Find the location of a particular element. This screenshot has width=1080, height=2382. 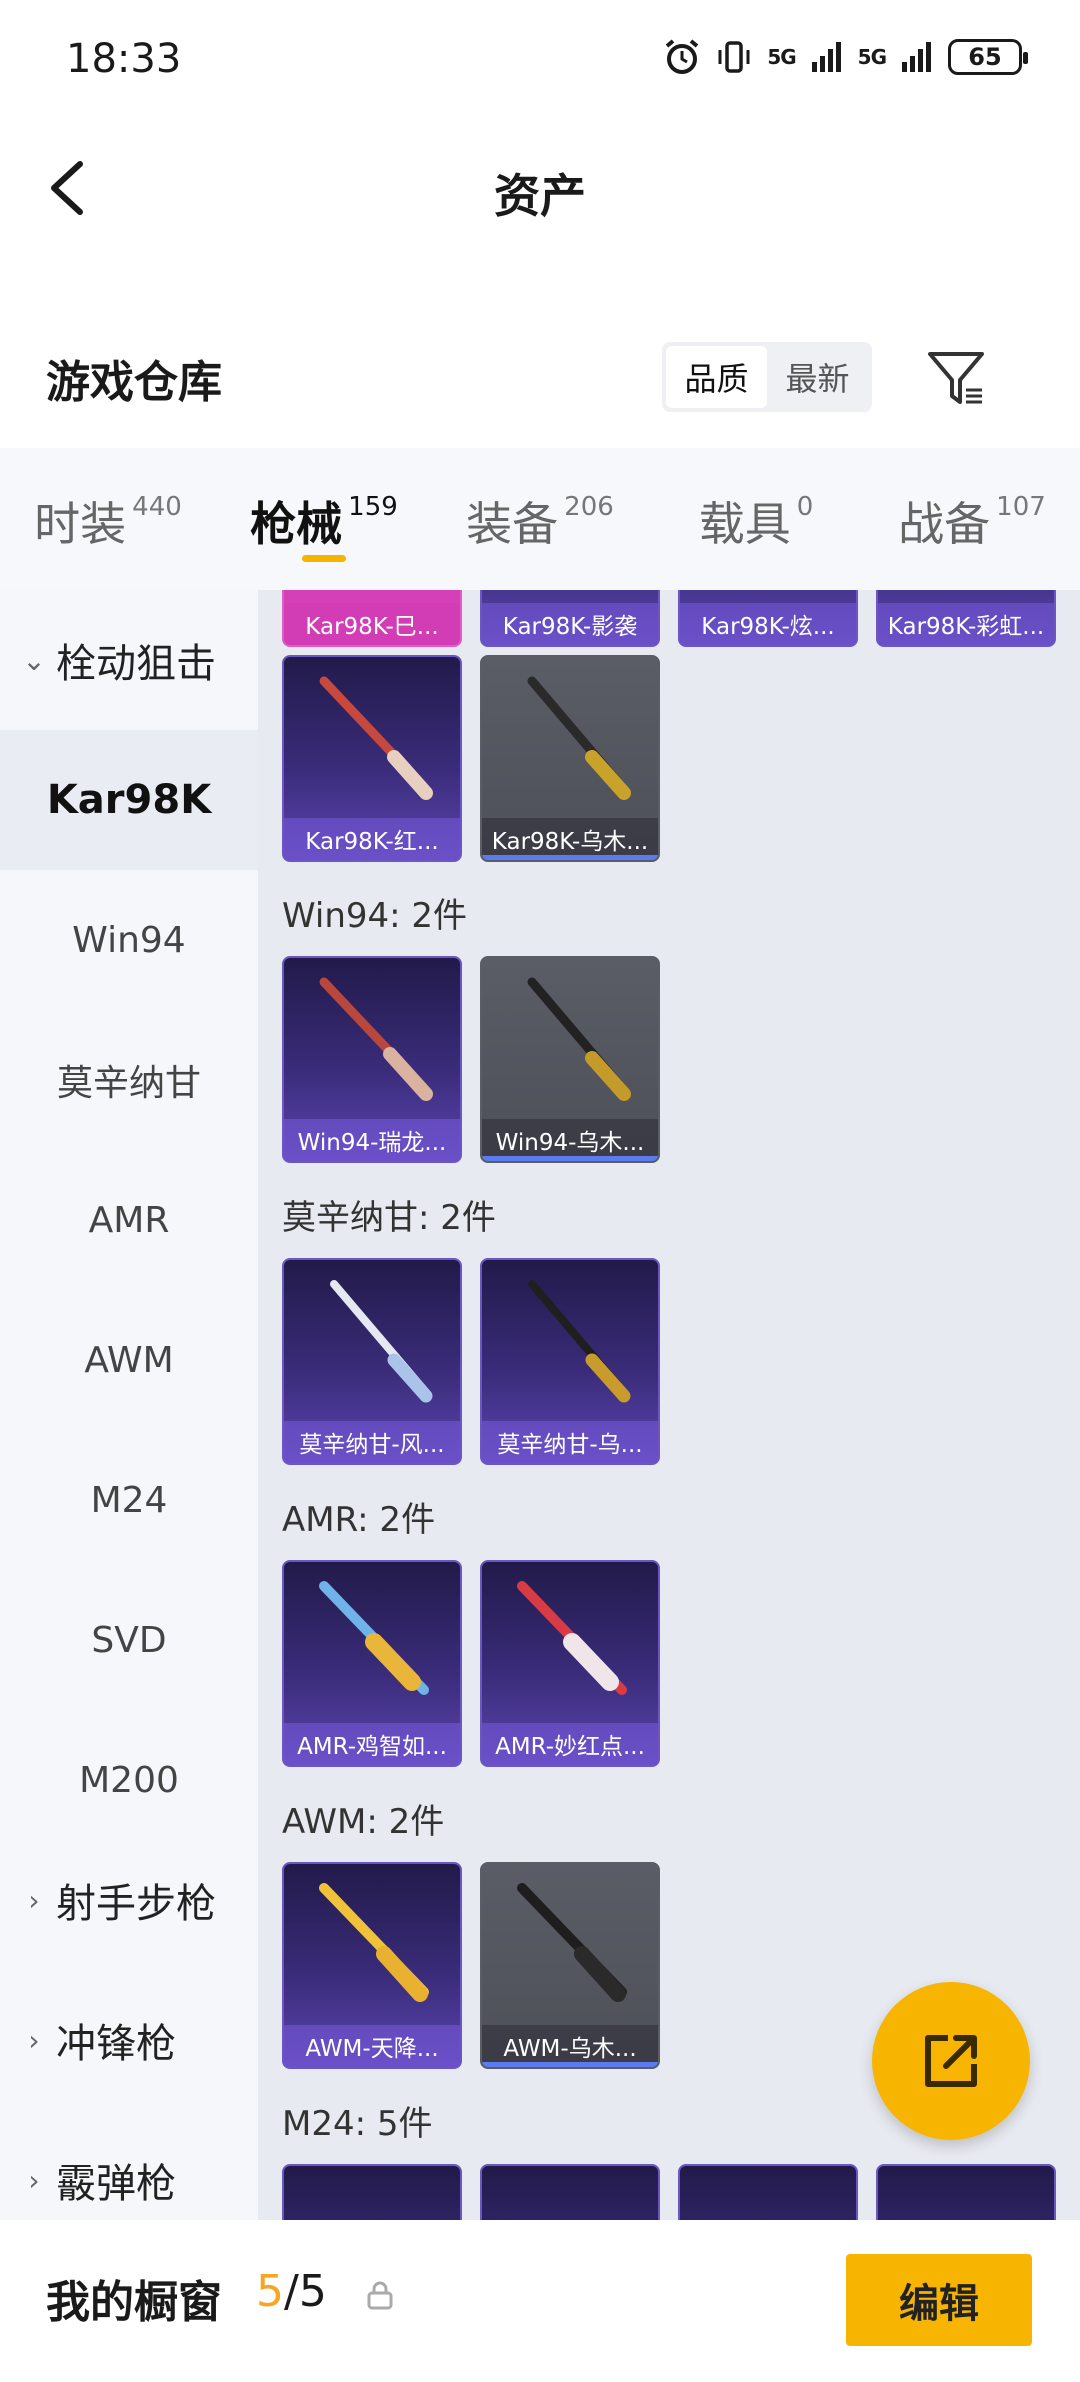

sidebar-group-bolt-sniper: ⌄ 栓动狙击 is located at coordinates (129, 660).